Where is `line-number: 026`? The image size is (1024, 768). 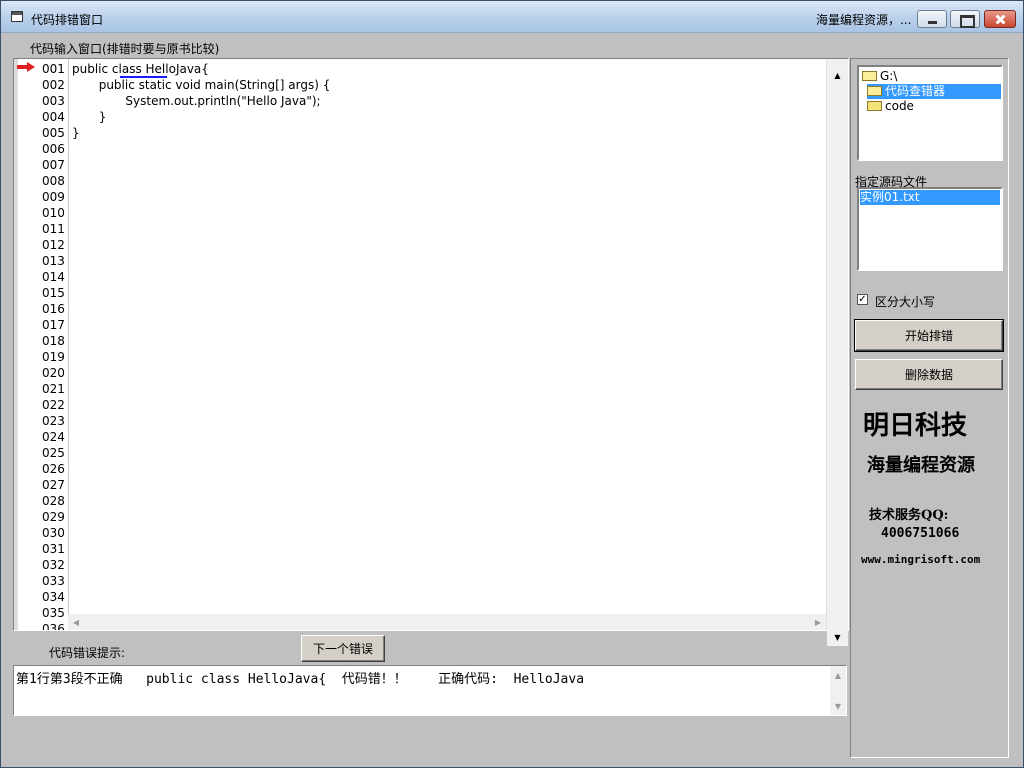 line-number: 026 is located at coordinates (53, 469).